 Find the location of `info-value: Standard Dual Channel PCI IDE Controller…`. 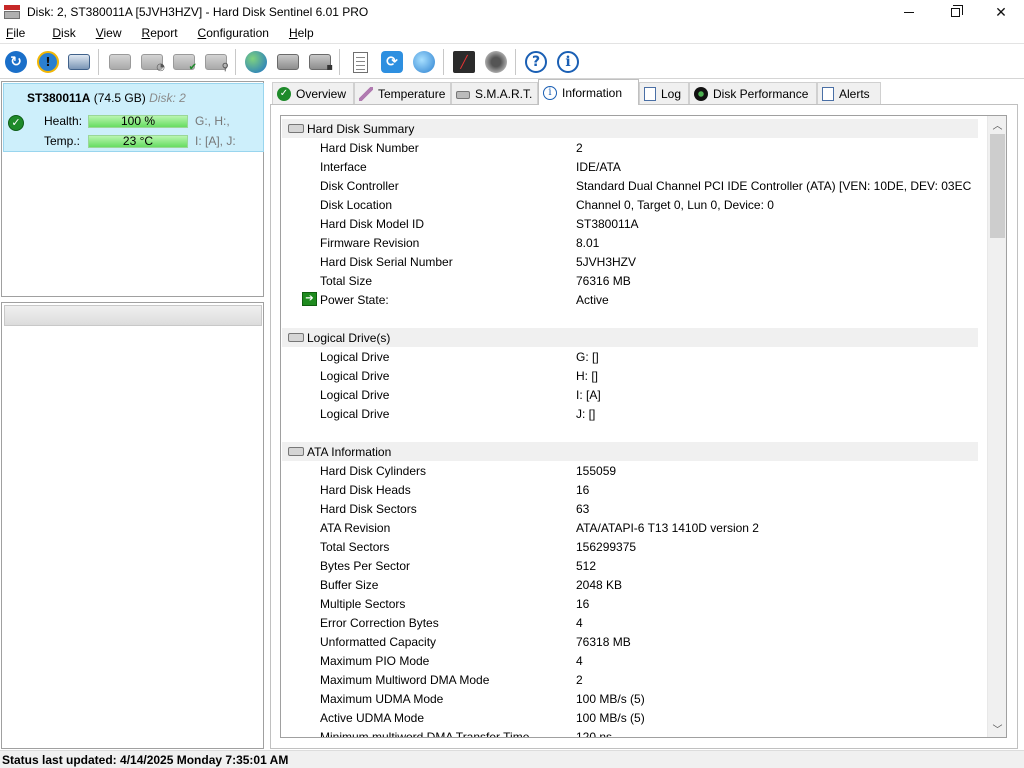

info-value: Standard Dual Channel PCI IDE Controller… is located at coordinates (773, 185).